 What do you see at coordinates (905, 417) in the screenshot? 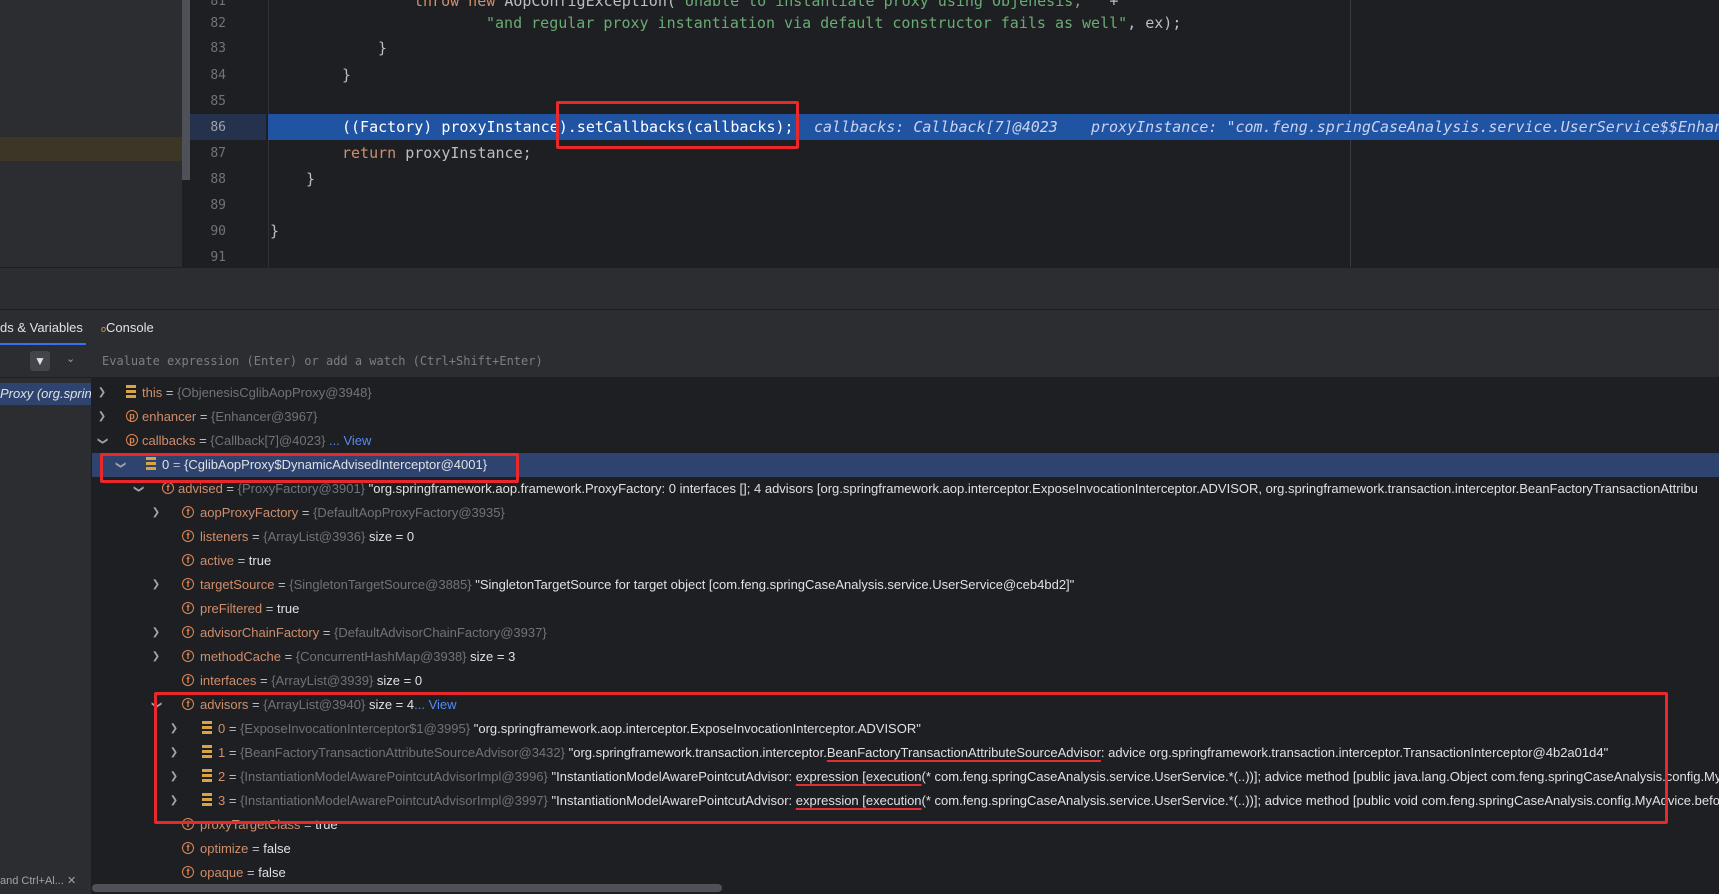
I see `tree-row: ❯ p enhancer = {Enhancer@3967}` at bounding box center [905, 417].